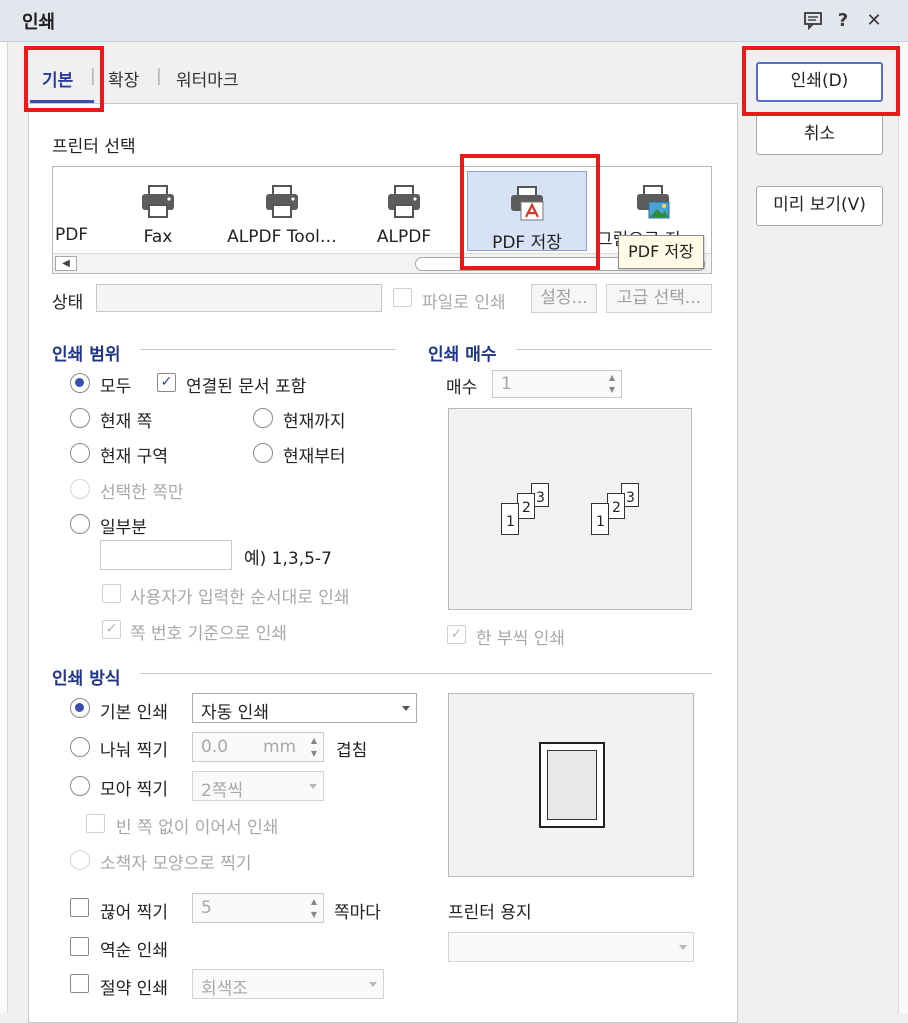 The image size is (908, 1023). Describe the element at coordinates (72, 235) in the screenshot. I see `printer-label: PDF` at that location.